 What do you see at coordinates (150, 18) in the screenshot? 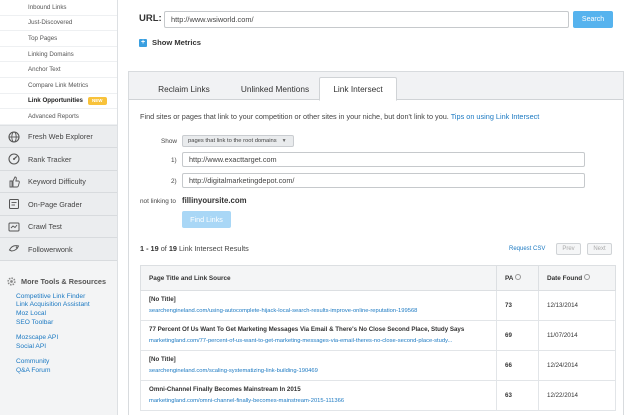
I see `url-label: URL:` at bounding box center [150, 18].